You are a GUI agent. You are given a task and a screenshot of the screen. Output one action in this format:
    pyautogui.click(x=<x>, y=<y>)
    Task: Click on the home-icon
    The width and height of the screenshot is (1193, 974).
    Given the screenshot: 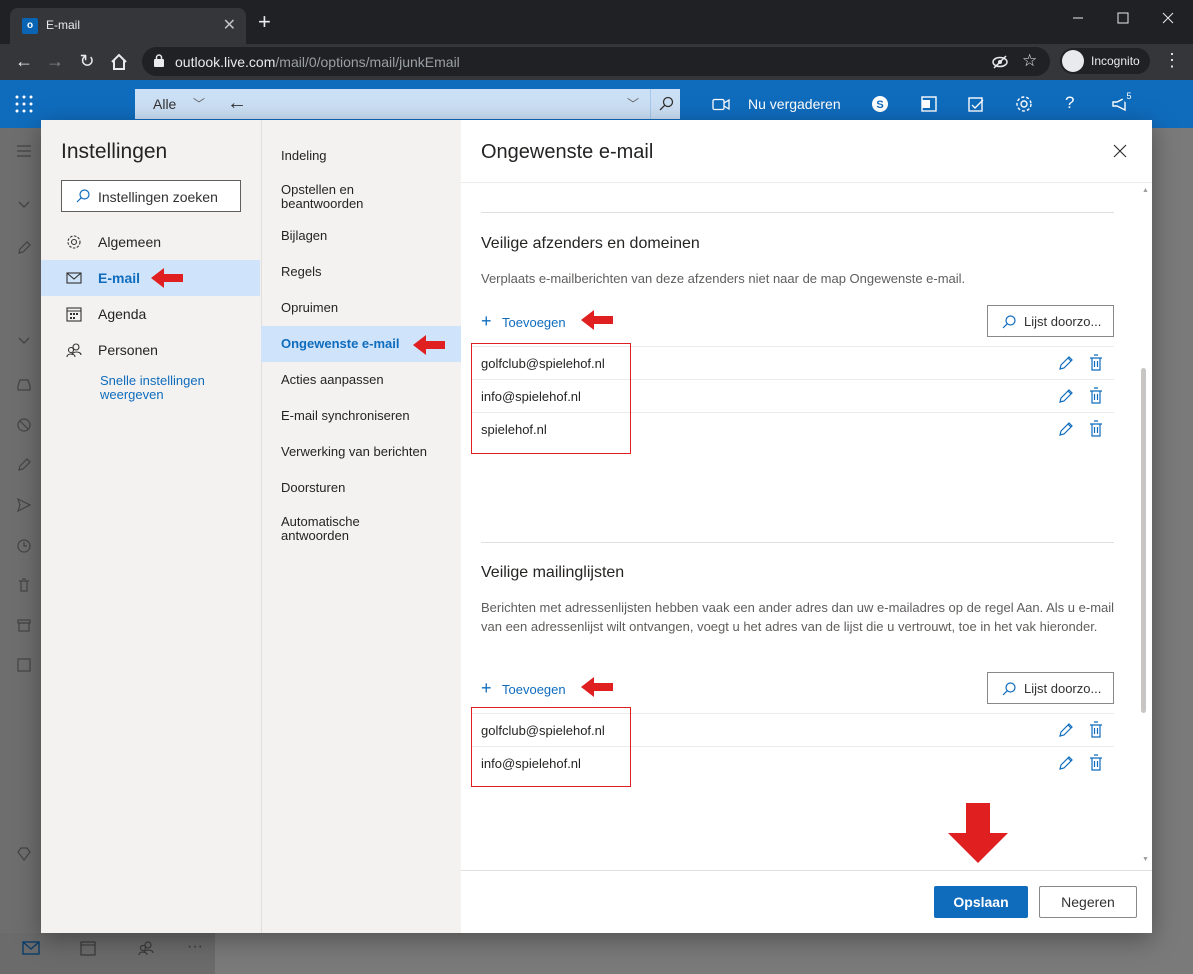 What is the action you would take?
    pyautogui.click(x=119, y=62)
    